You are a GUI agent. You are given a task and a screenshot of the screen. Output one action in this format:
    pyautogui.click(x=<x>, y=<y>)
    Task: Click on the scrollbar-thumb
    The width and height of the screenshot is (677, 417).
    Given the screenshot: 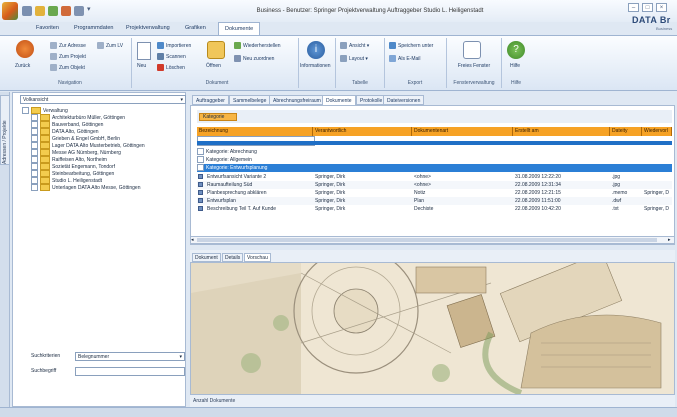 What is the action you would take?
    pyautogui.click(x=427, y=240)
    